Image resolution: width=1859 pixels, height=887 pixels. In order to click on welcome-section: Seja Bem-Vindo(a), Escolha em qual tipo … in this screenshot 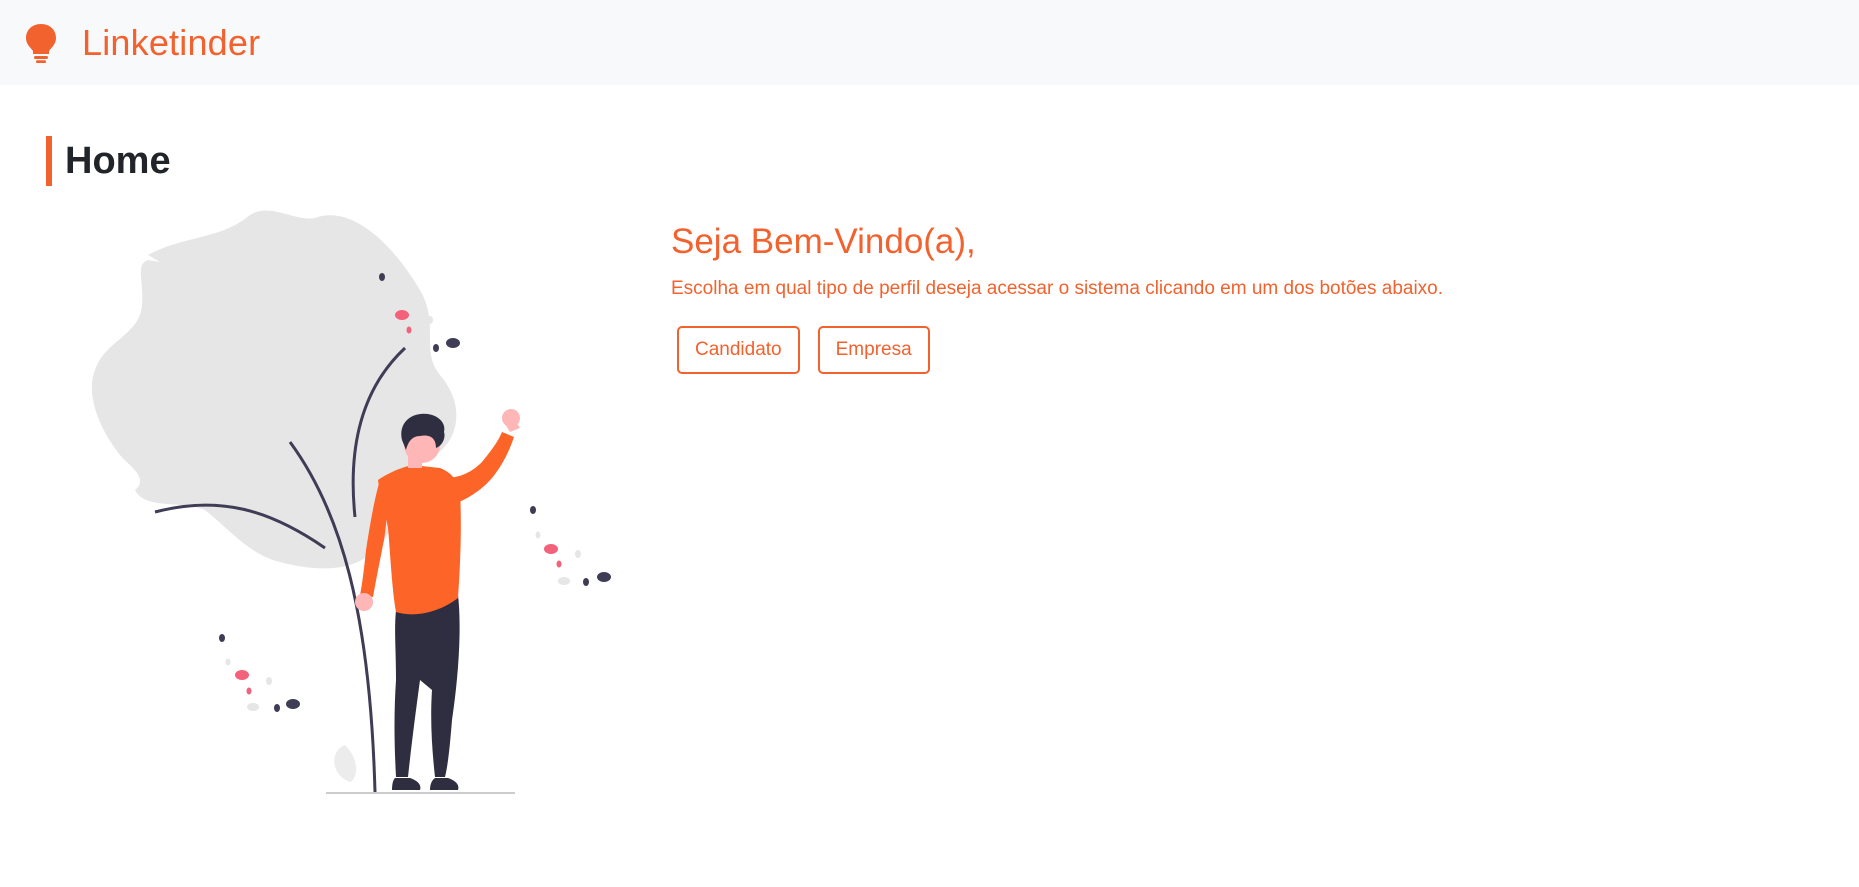, I will do `click(1057, 296)`.